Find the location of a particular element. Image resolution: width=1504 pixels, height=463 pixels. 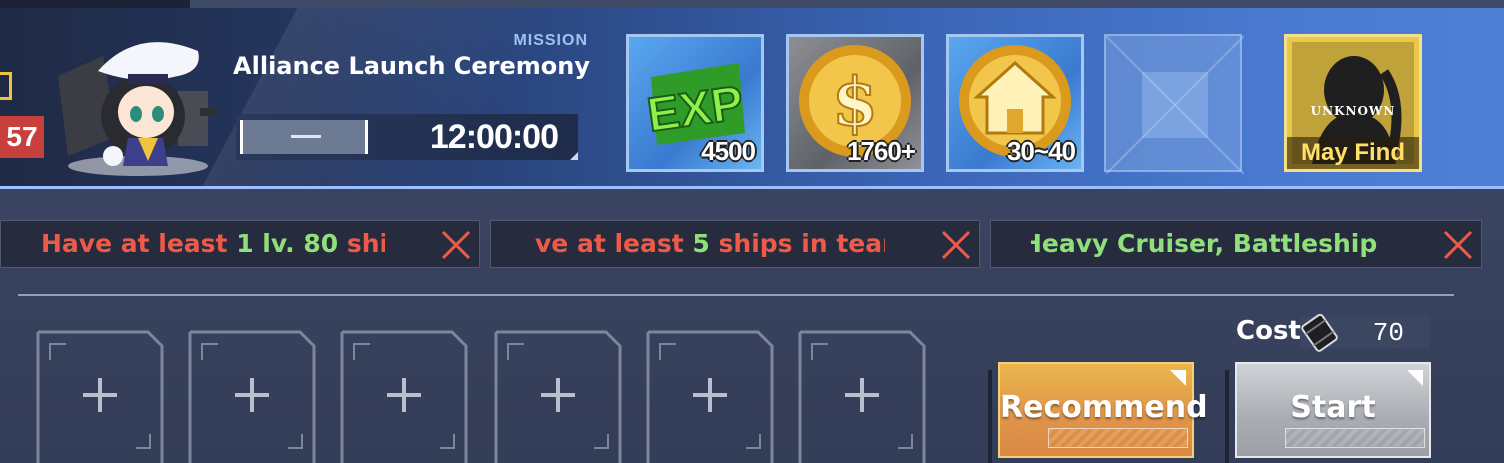

mission-label: MISSION is located at coordinates (550, 40).